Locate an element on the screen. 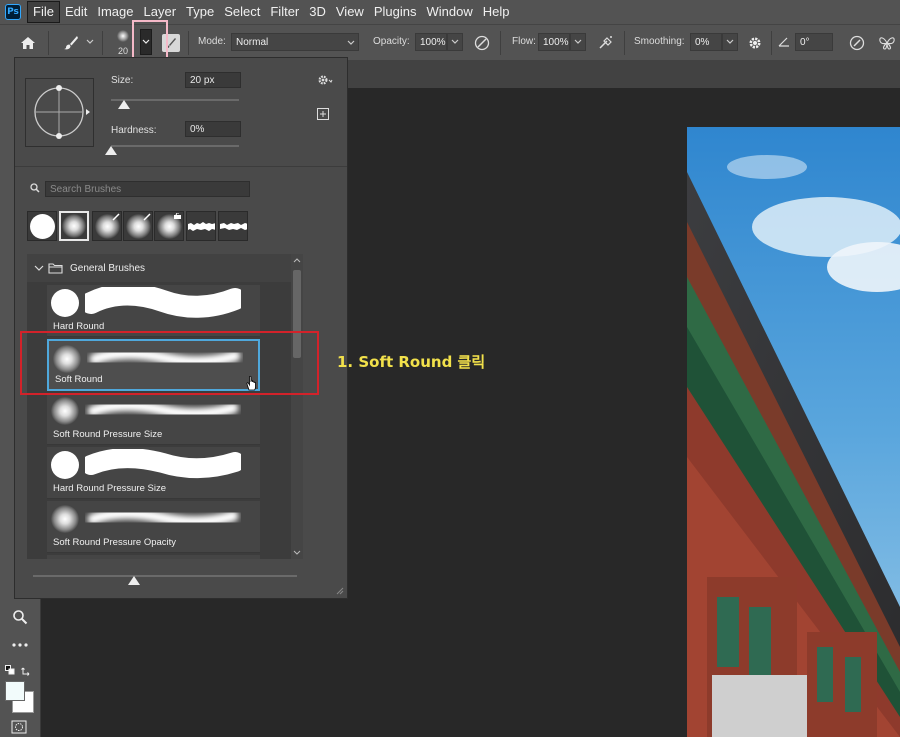  brush-item-hard-round-pressure-size: Hard Round Pressure Size is located at coordinates (153, 473).